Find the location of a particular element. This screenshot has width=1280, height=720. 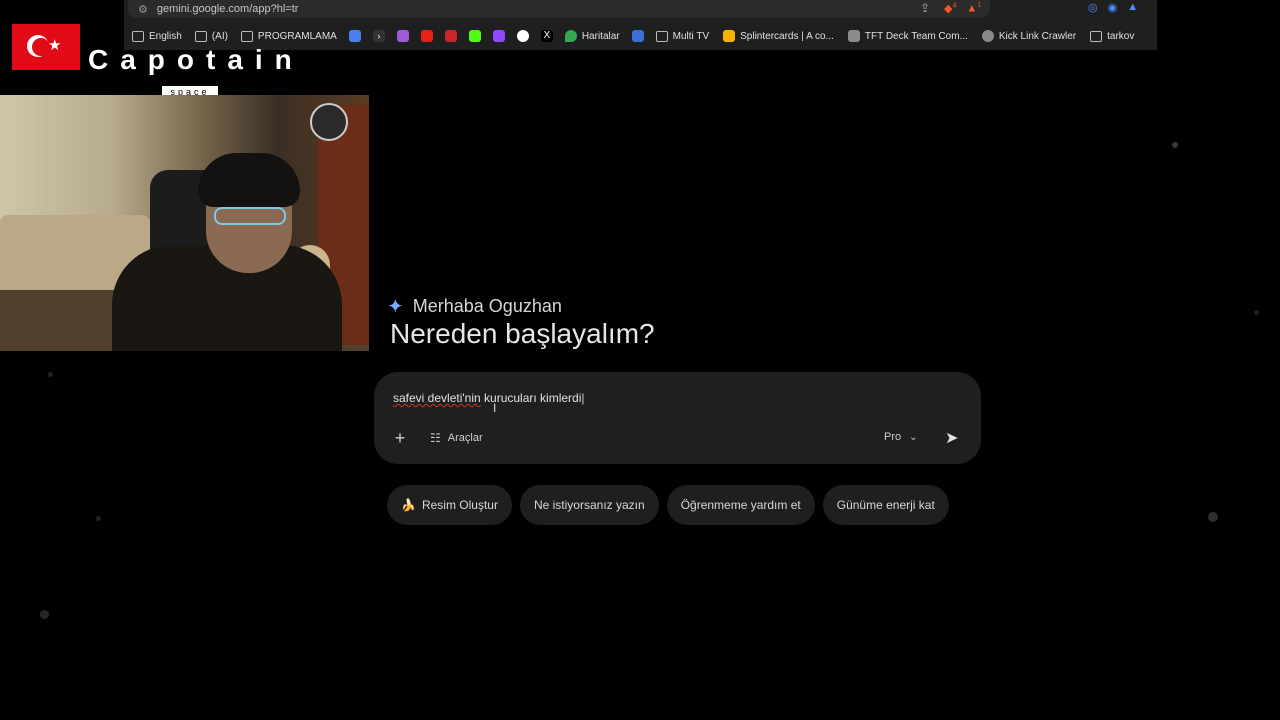

add-file-button: + is located at coordinates (400, 438).